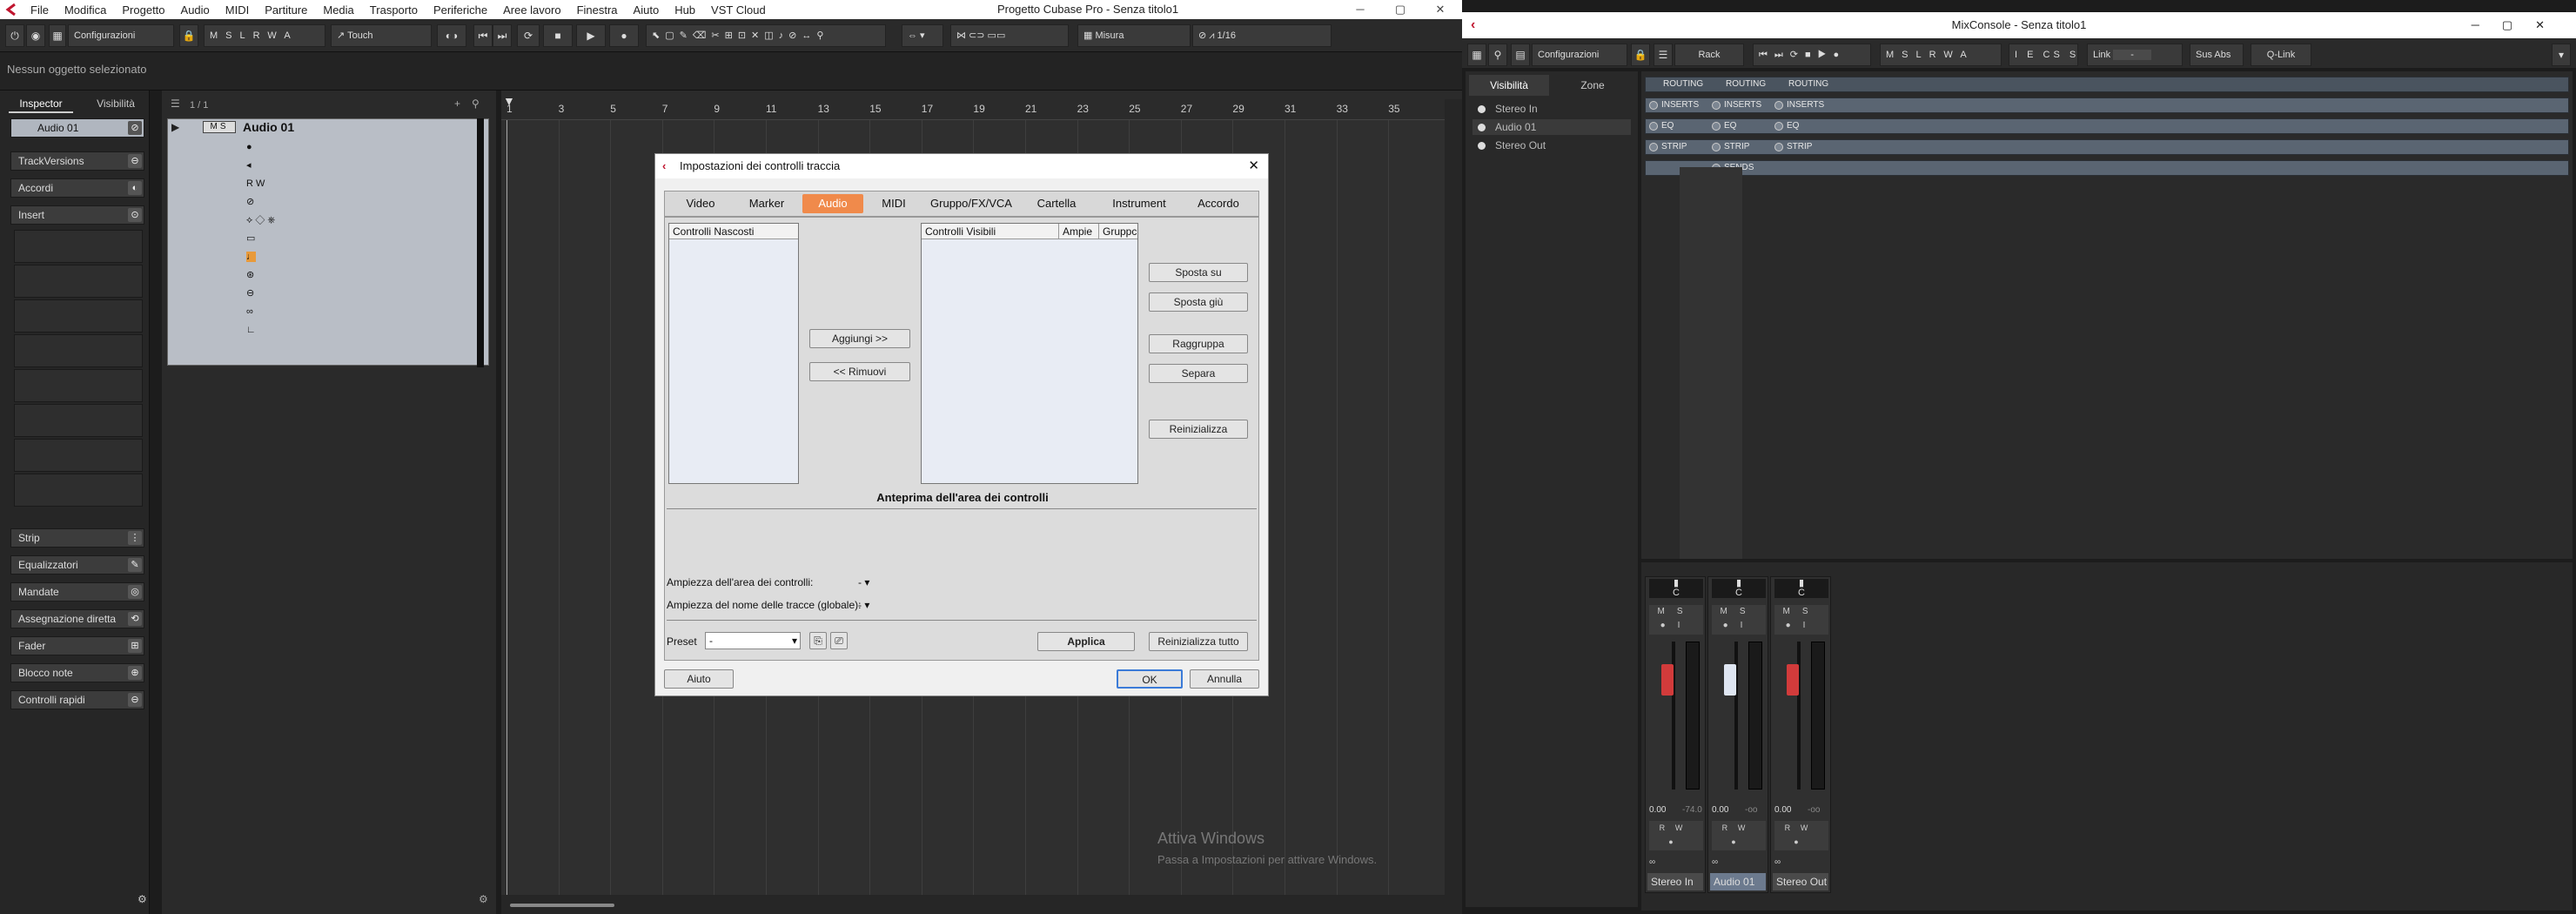 The height and width of the screenshot is (914, 2576). Describe the element at coordinates (1737, 84) in the screenshot. I see `rack-cell-routing: ROUTING` at that location.